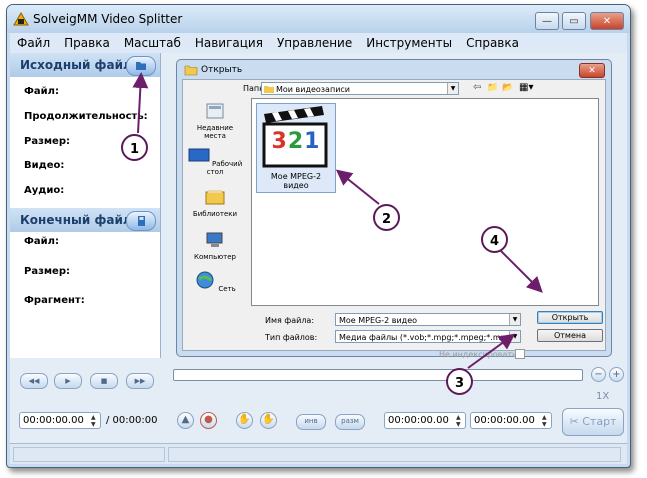 Image resolution: width=647 pixels, height=478 pixels. Describe the element at coordinates (459, 381) in the screenshot. I see `annotation-3: 3` at that location.